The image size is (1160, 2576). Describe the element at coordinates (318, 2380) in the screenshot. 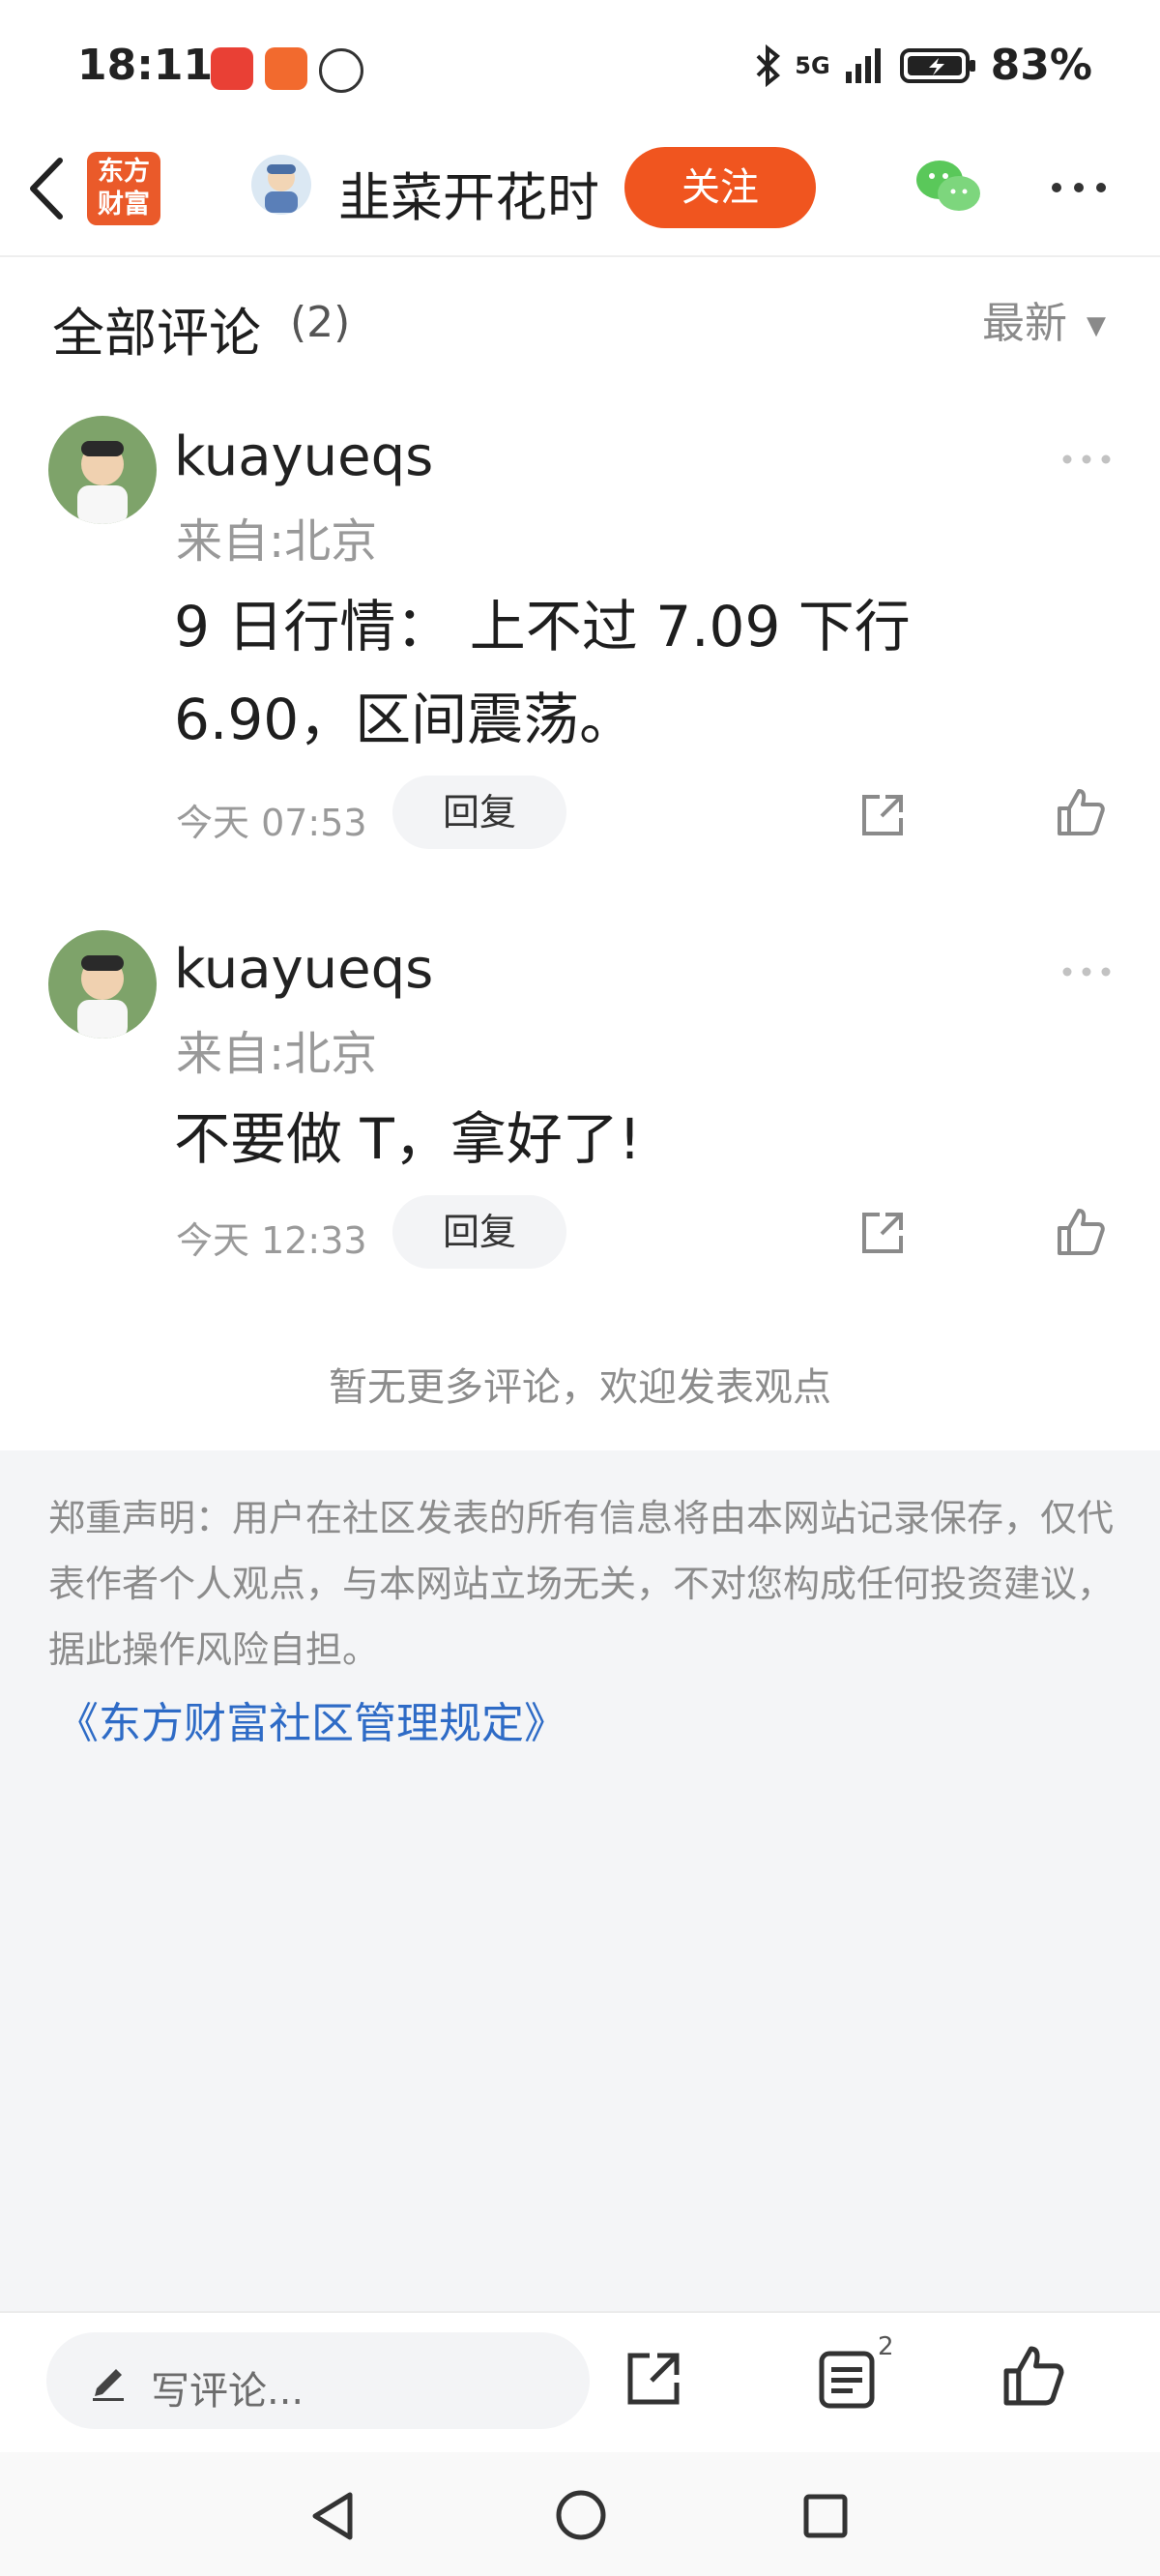

I see `comment-input` at that location.